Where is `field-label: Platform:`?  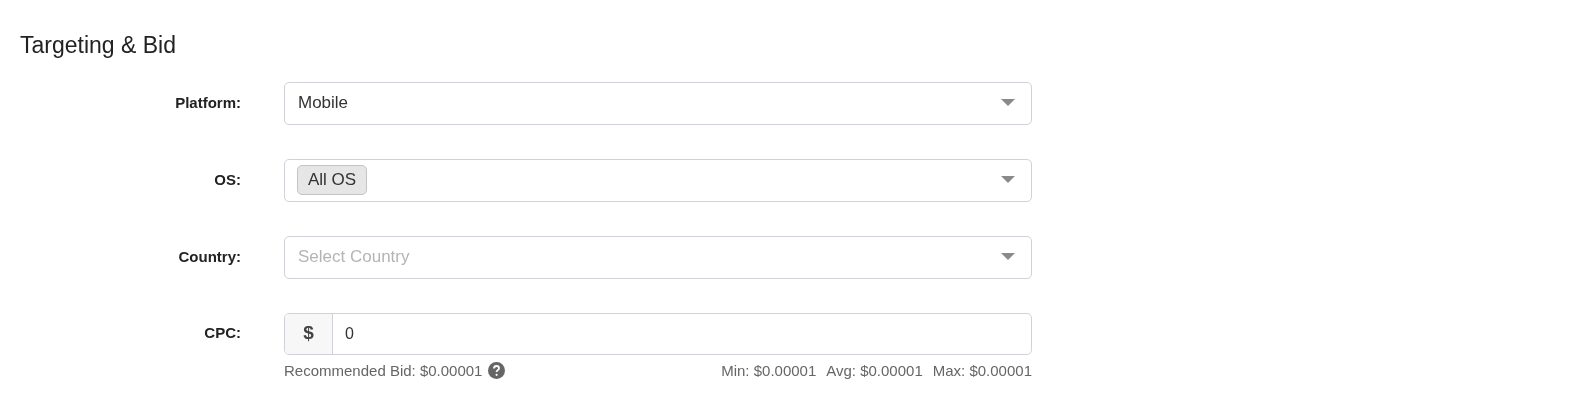
field-label: Platform: is located at coordinates (208, 102).